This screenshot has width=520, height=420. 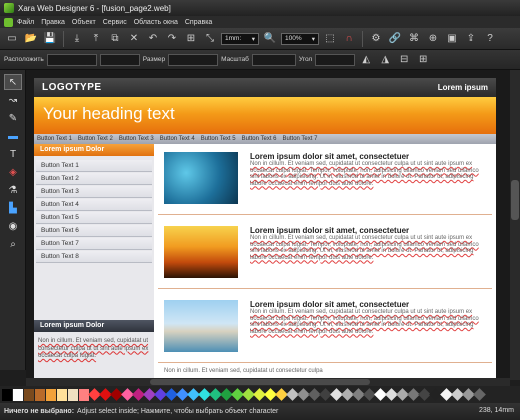 What do you see at coordinates (31, 39) in the screenshot?
I see `open-icon: 📂` at bounding box center [31, 39].